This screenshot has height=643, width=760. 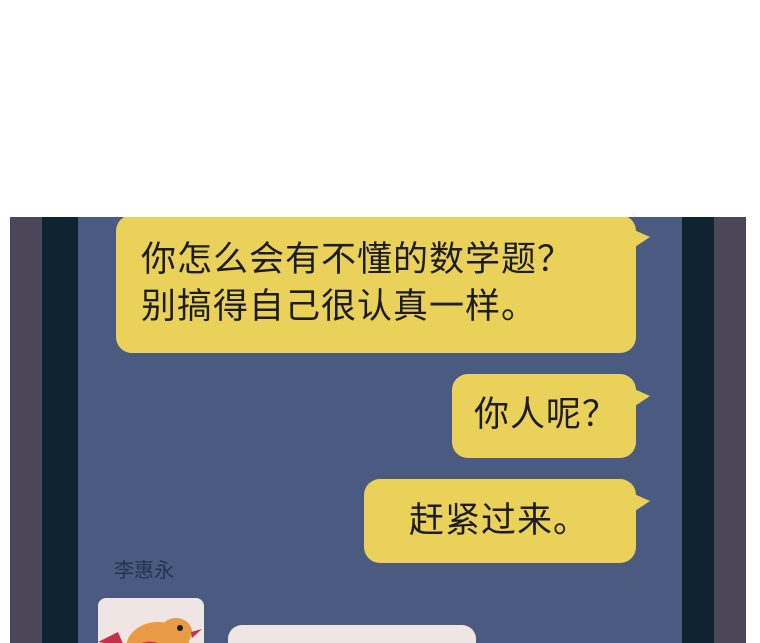 What do you see at coordinates (357, 260) in the screenshot?
I see `message-line: 你怎么会有不懂的数学题？` at bounding box center [357, 260].